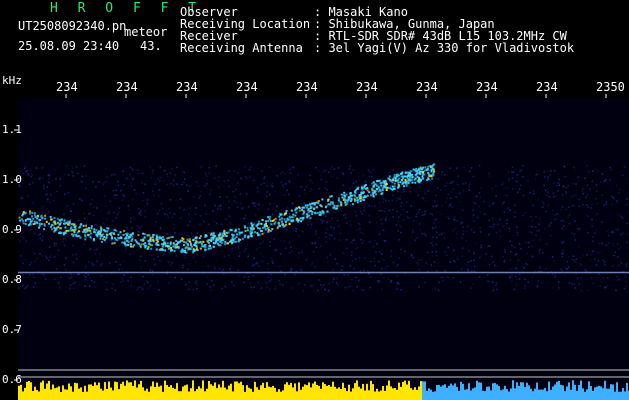  What do you see at coordinates (367, 87) in the screenshot?
I see `x-tick-label: 234` at bounding box center [367, 87].